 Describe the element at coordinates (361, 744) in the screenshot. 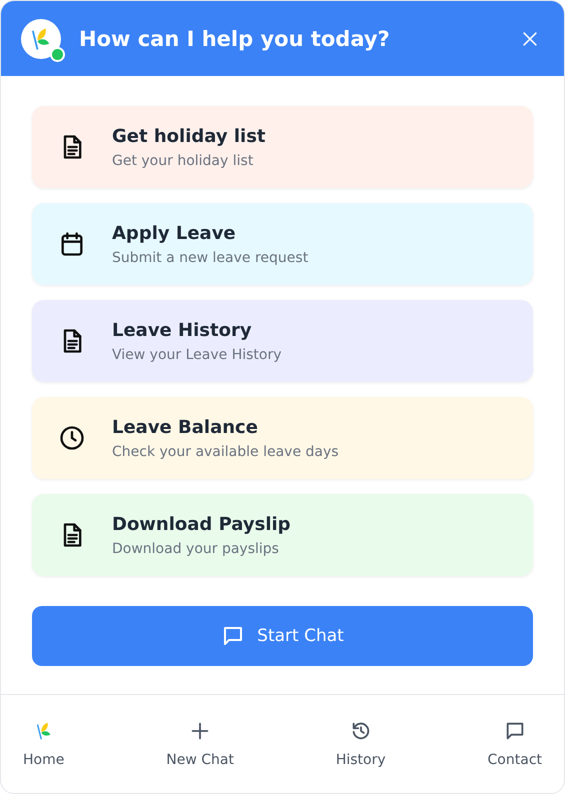

I see `nav-tab: History` at that location.